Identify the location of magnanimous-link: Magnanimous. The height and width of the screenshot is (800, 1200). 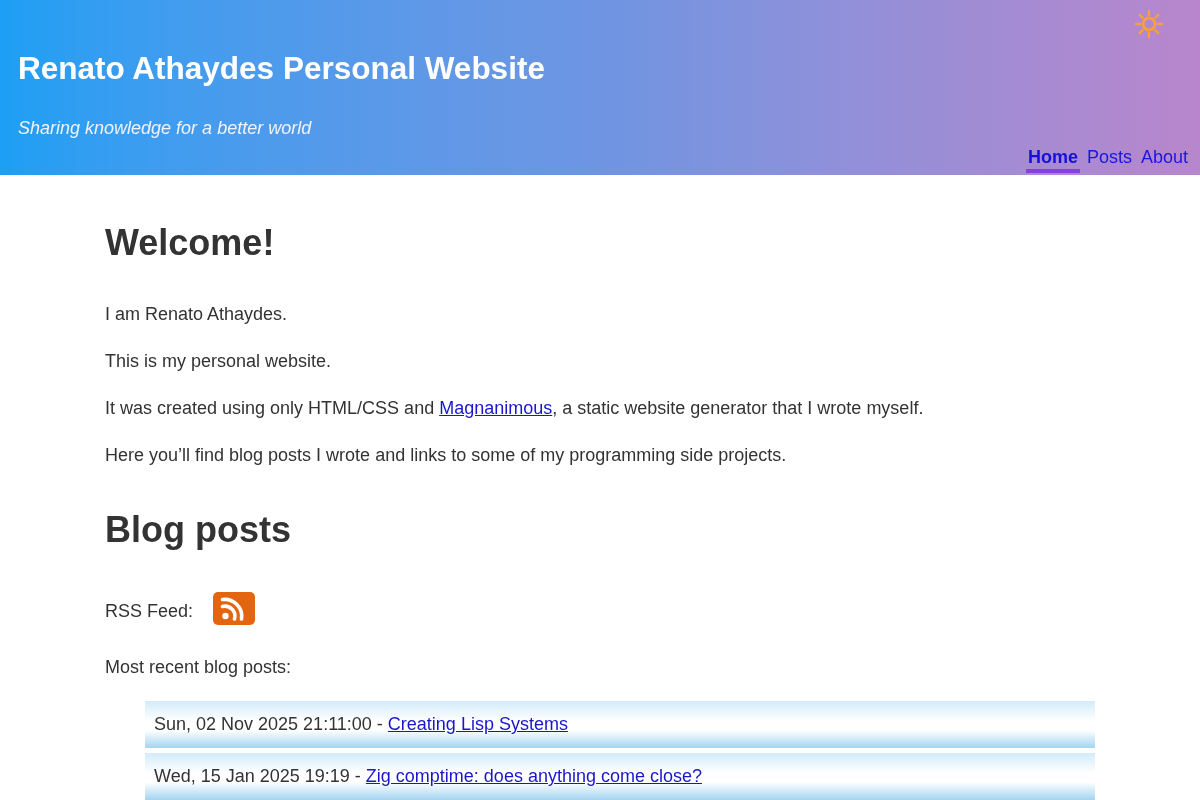
(496, 408).